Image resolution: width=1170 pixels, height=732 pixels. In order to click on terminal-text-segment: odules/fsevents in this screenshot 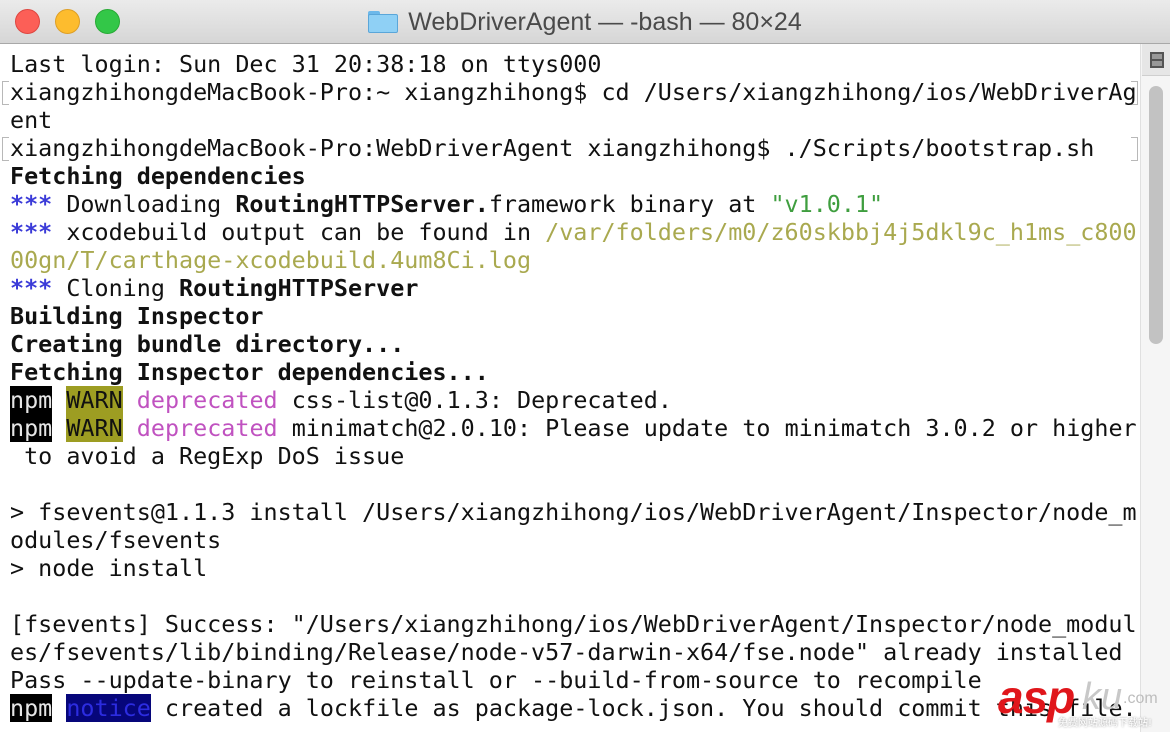, I will do `click(116, 540)`.